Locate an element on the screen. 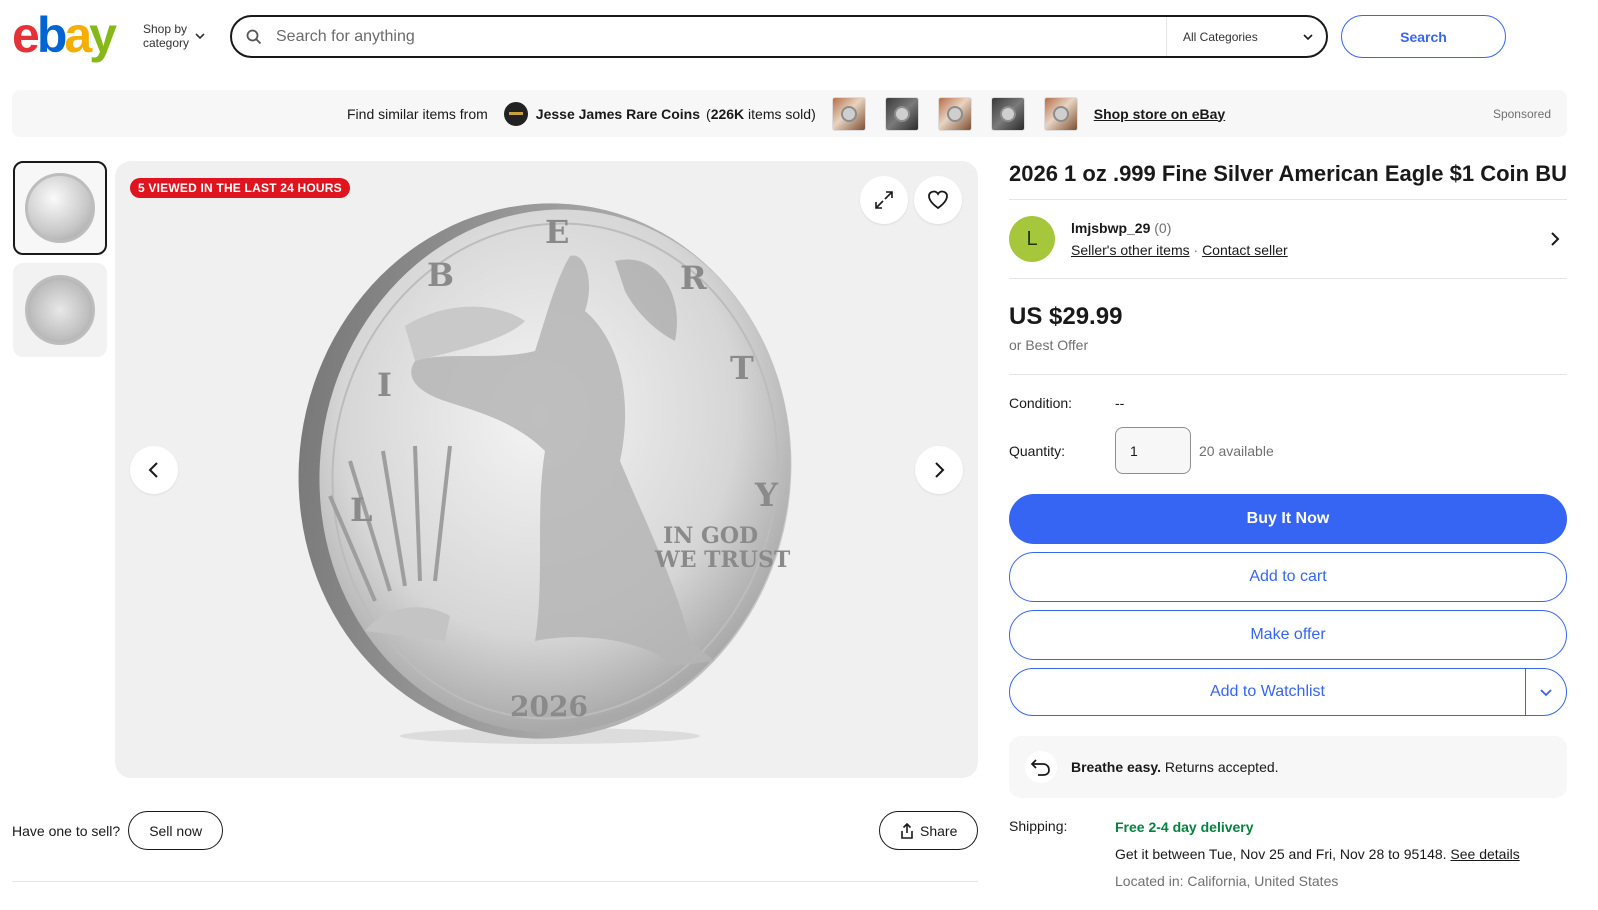  seller-name: lmjsbwp_29 is located at coordinates (1110, 228).